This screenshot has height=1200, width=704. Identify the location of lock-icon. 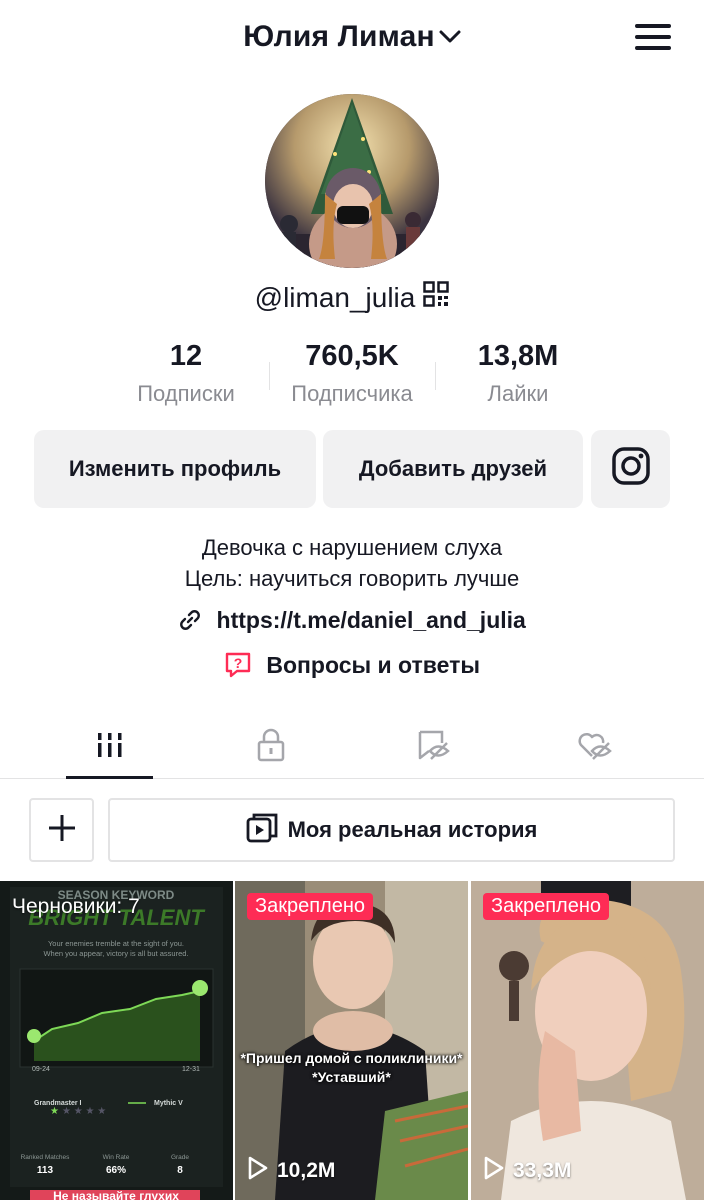
(271, 747).